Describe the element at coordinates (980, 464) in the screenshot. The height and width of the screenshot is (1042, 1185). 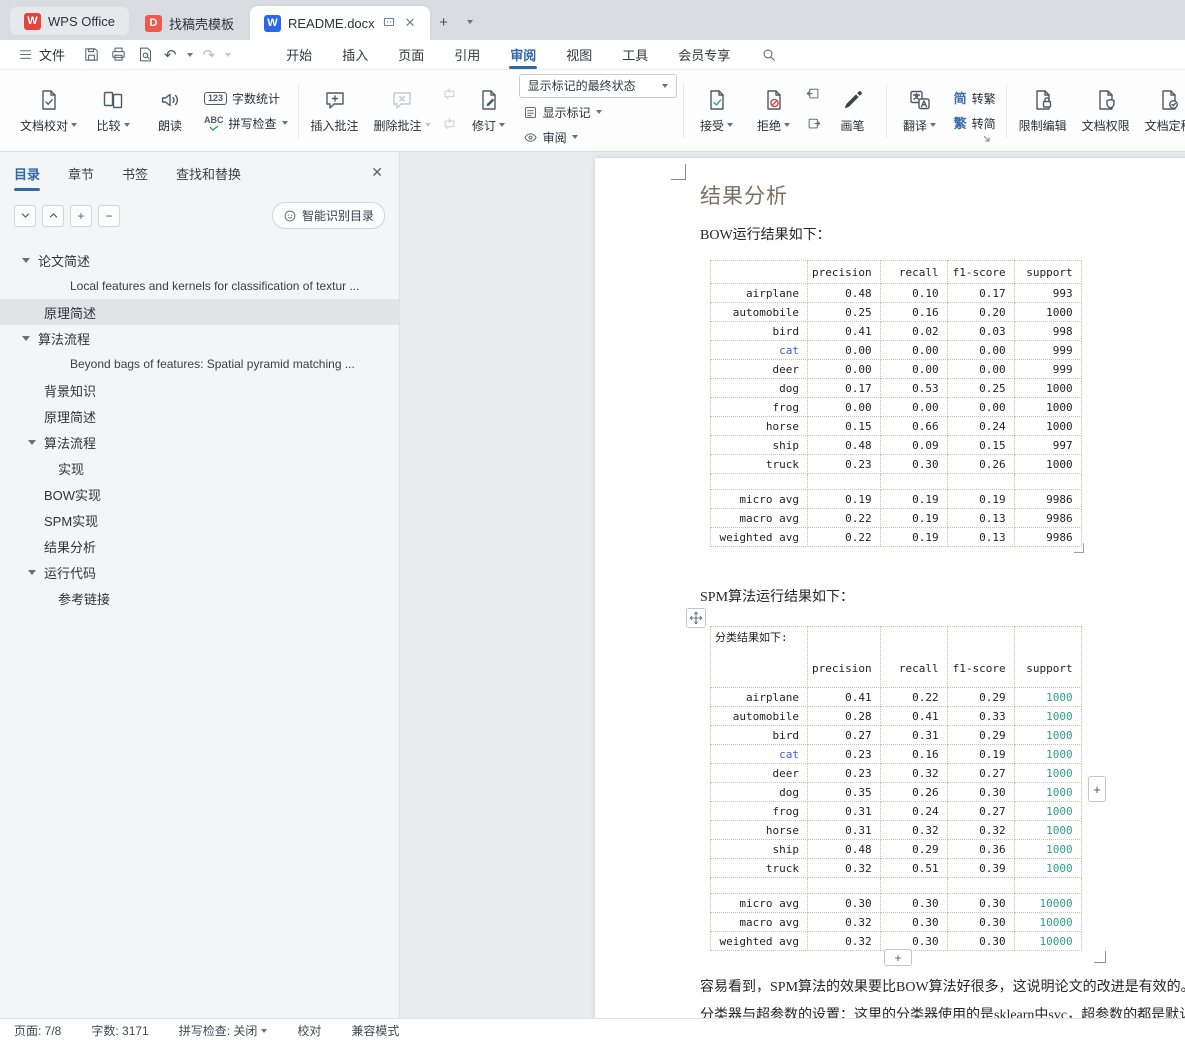
I see `table-cell: 0.26` at that location.